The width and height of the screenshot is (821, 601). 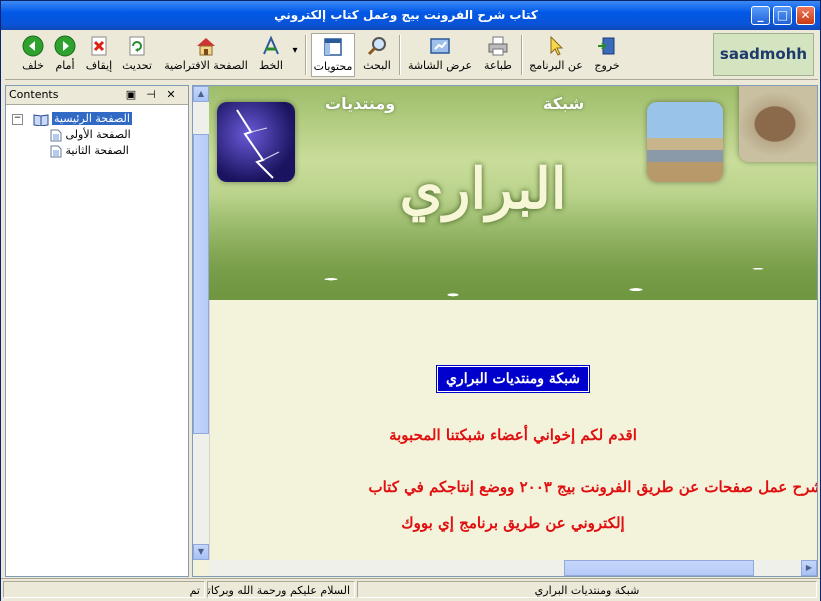 I want to click on banner-forums-text: ومنتديات, so click(x=360, y=103).